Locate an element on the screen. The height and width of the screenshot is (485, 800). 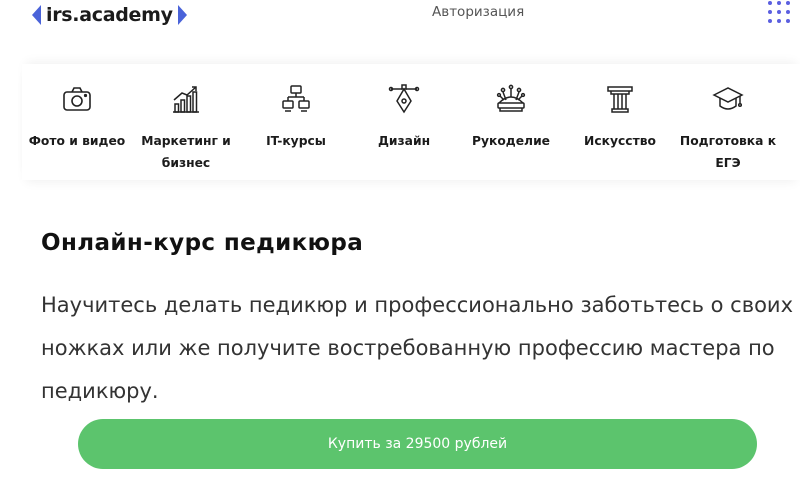
graduation-cap-icon is located at coordinates (728, 98).